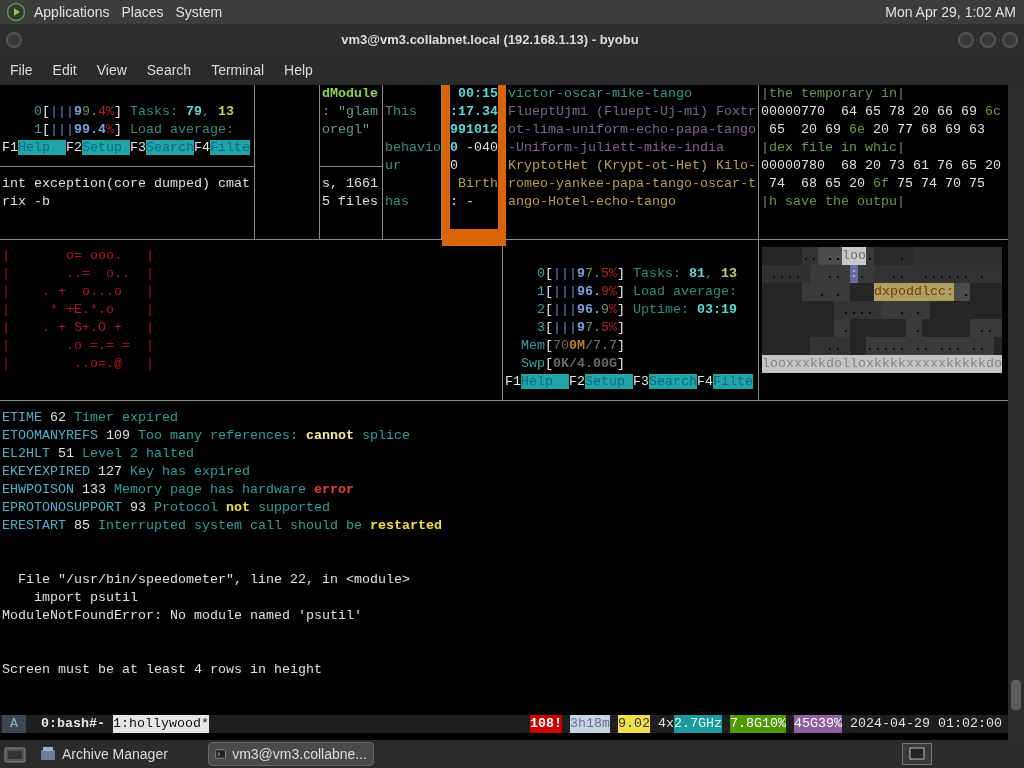 This screenshot has width=1024, height=768. I want to click on mosaic-text: dxpoddlcc:, so click(914, 292).